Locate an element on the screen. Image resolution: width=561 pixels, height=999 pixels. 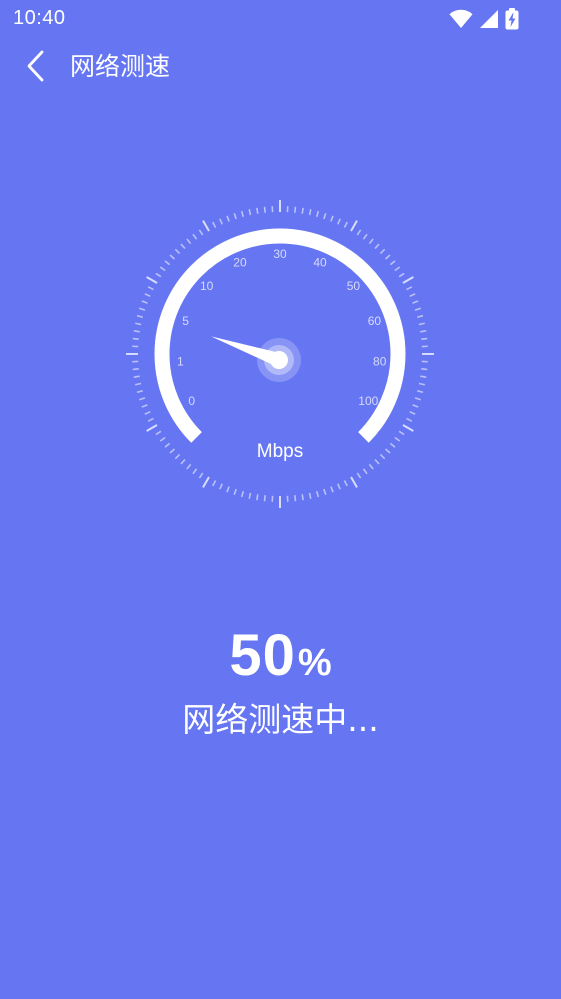
status-time: 10:40 is located at coordinates (39, 18).